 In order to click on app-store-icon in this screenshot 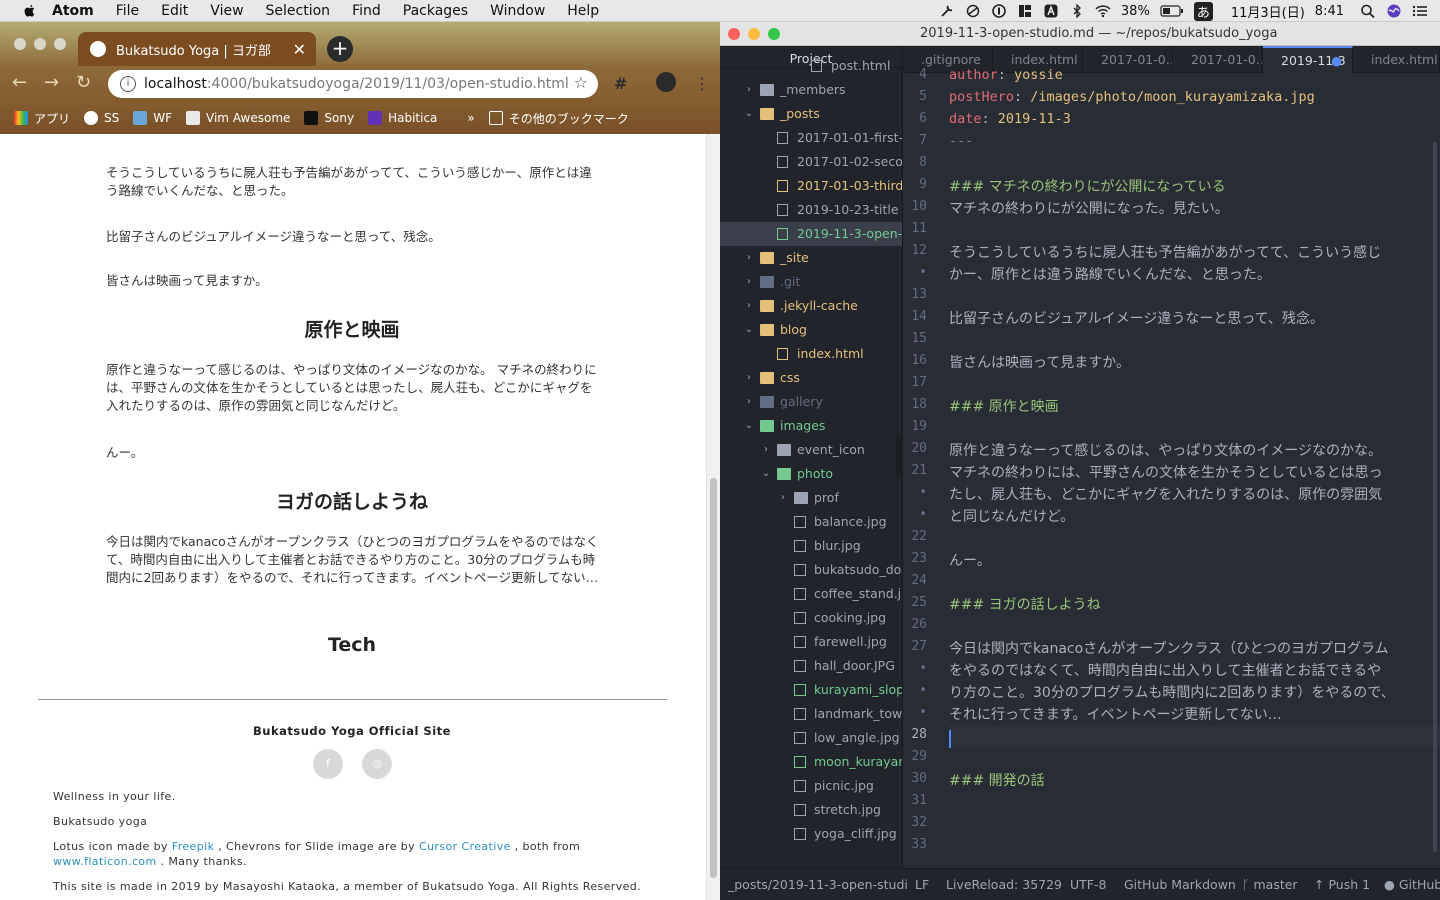, I will do `click(1051, 11)`.